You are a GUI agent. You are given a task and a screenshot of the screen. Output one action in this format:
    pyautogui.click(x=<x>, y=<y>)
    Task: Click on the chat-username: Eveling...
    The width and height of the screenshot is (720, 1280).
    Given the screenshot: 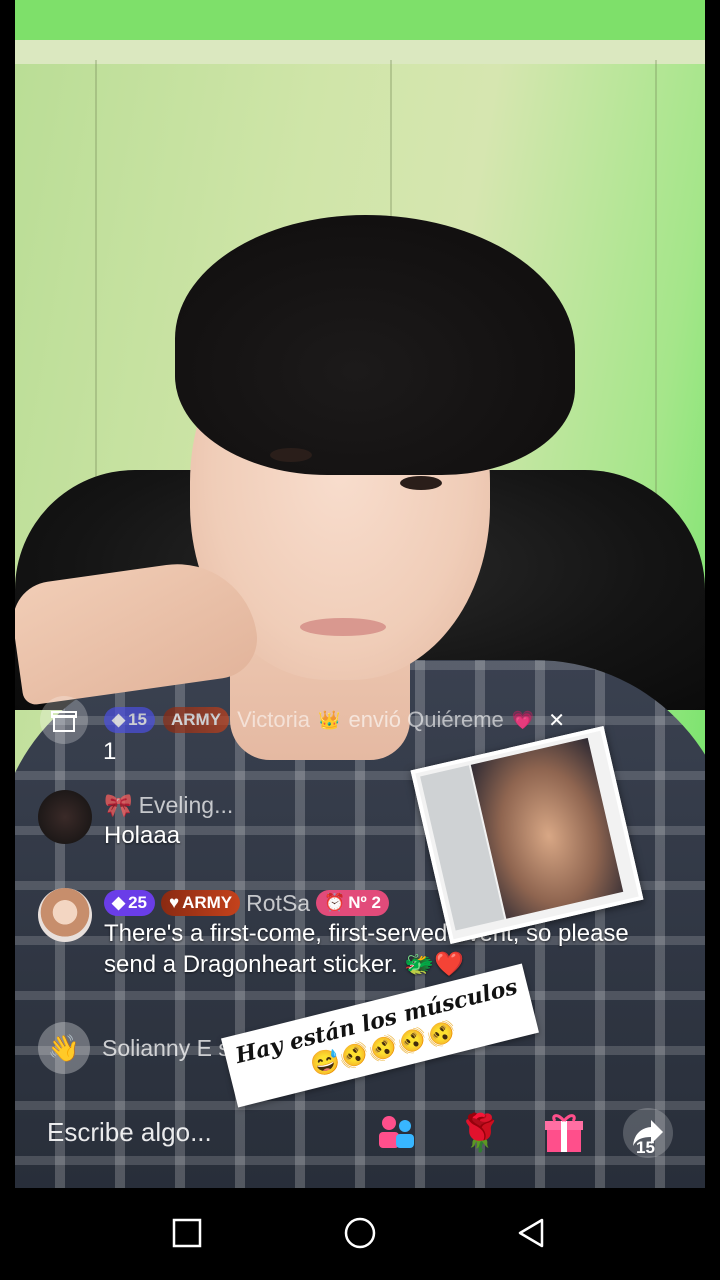 What is the action you would take?
    pyautogui.click(x=186, y=805)
    